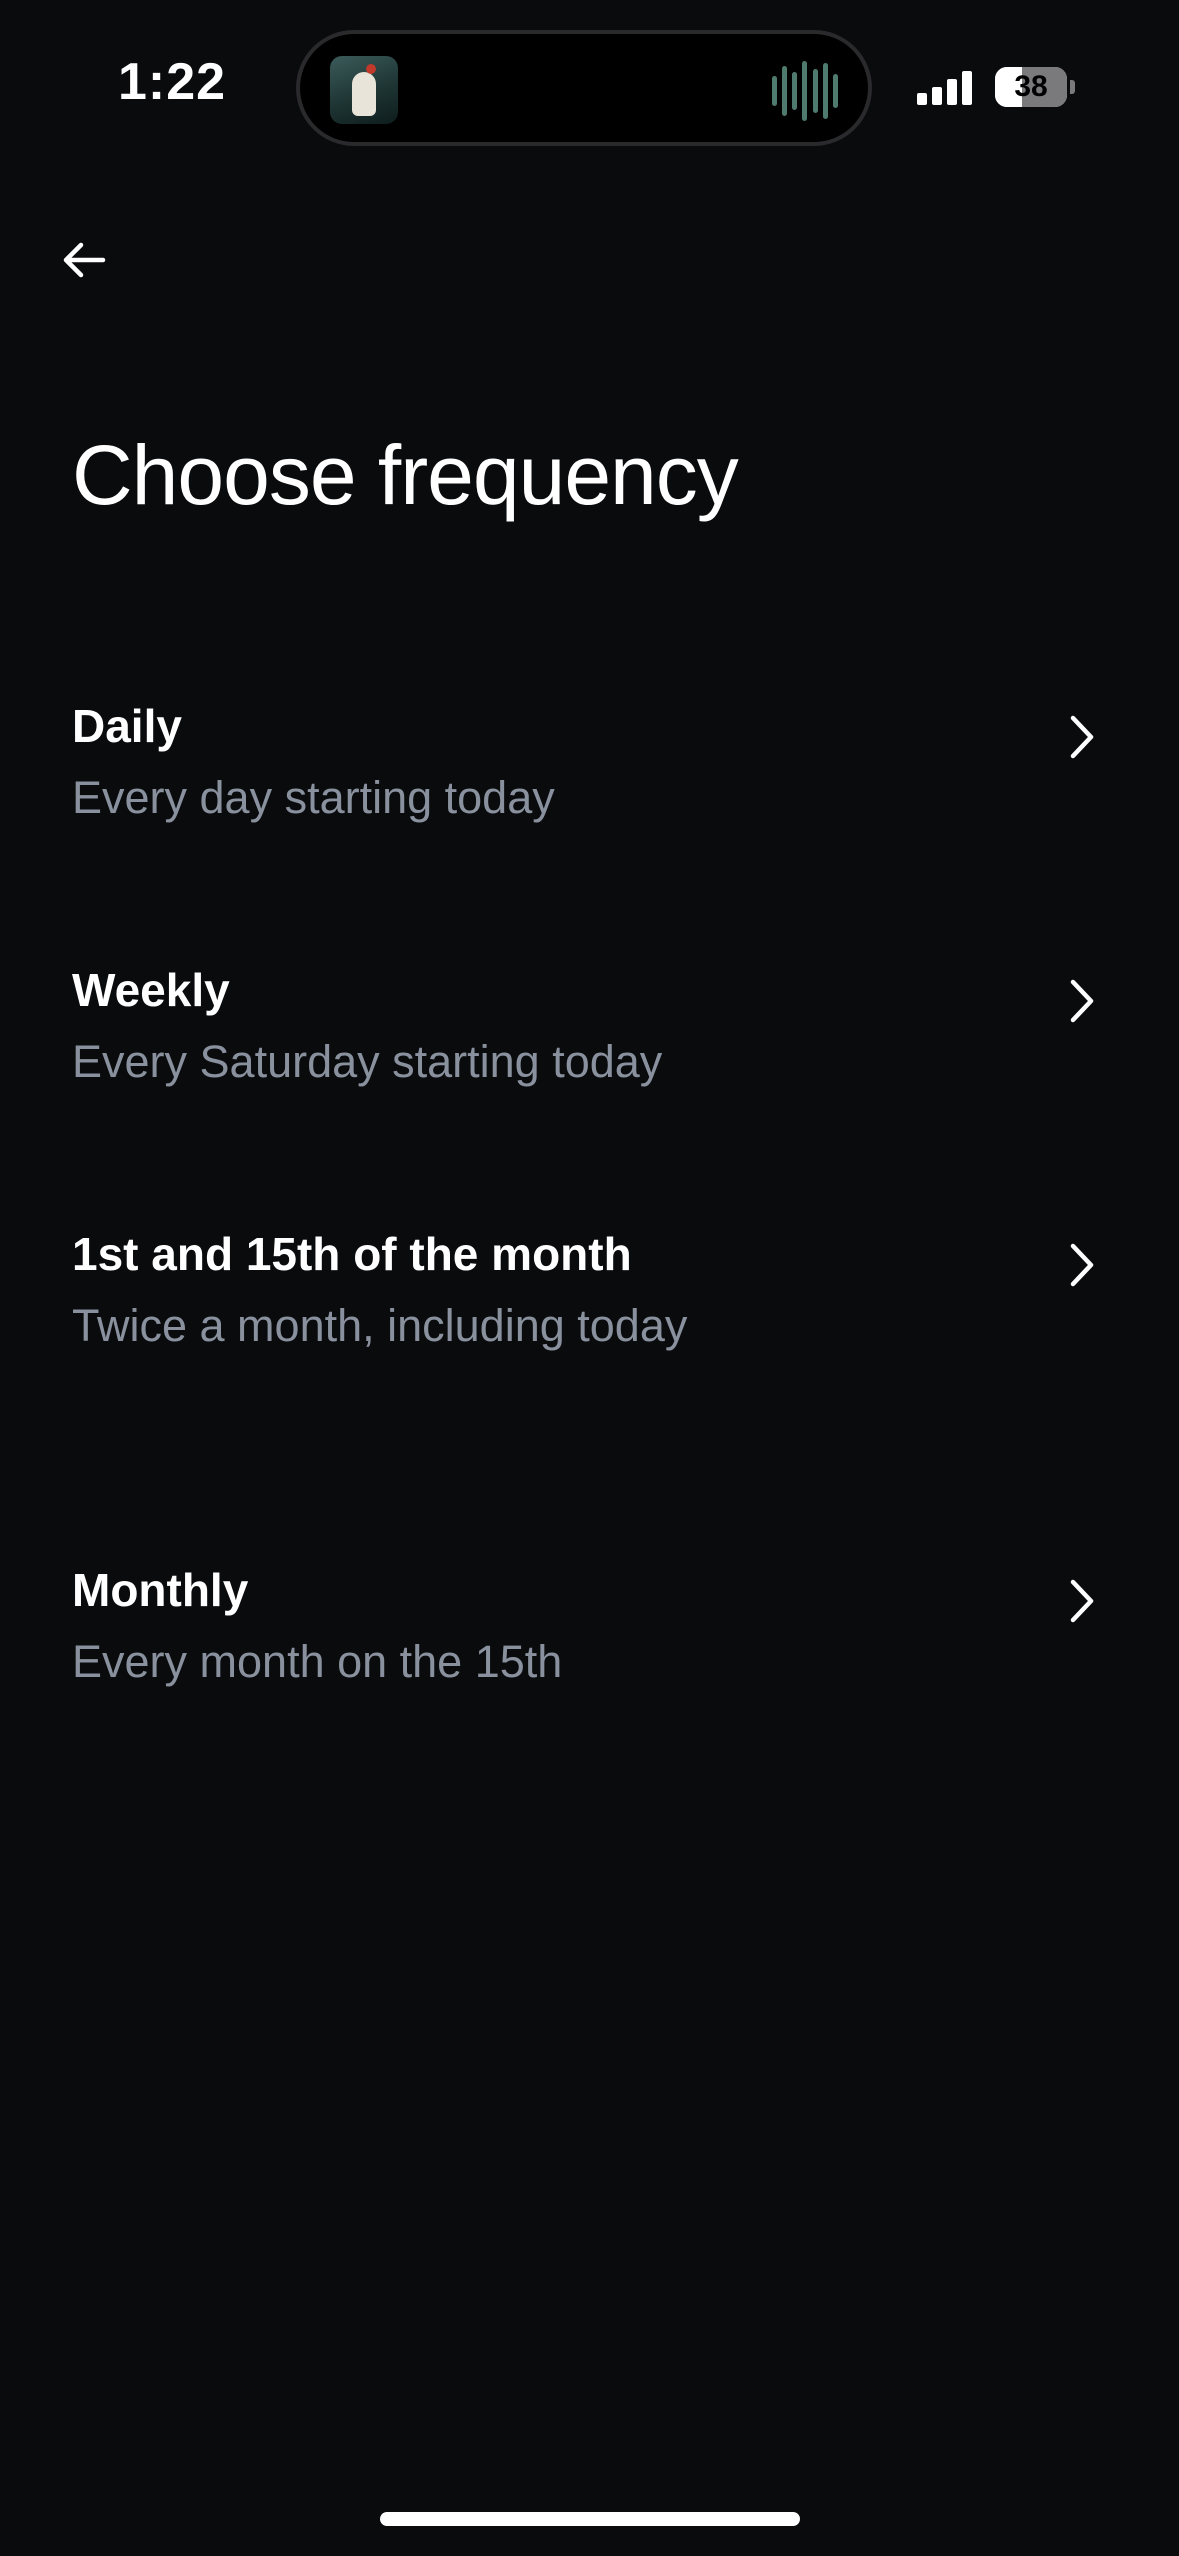  What do you see at coordinates (1031, 86) in the screenshot?
I see `battery-percentage: 38` at bounding box center [1031, 86].